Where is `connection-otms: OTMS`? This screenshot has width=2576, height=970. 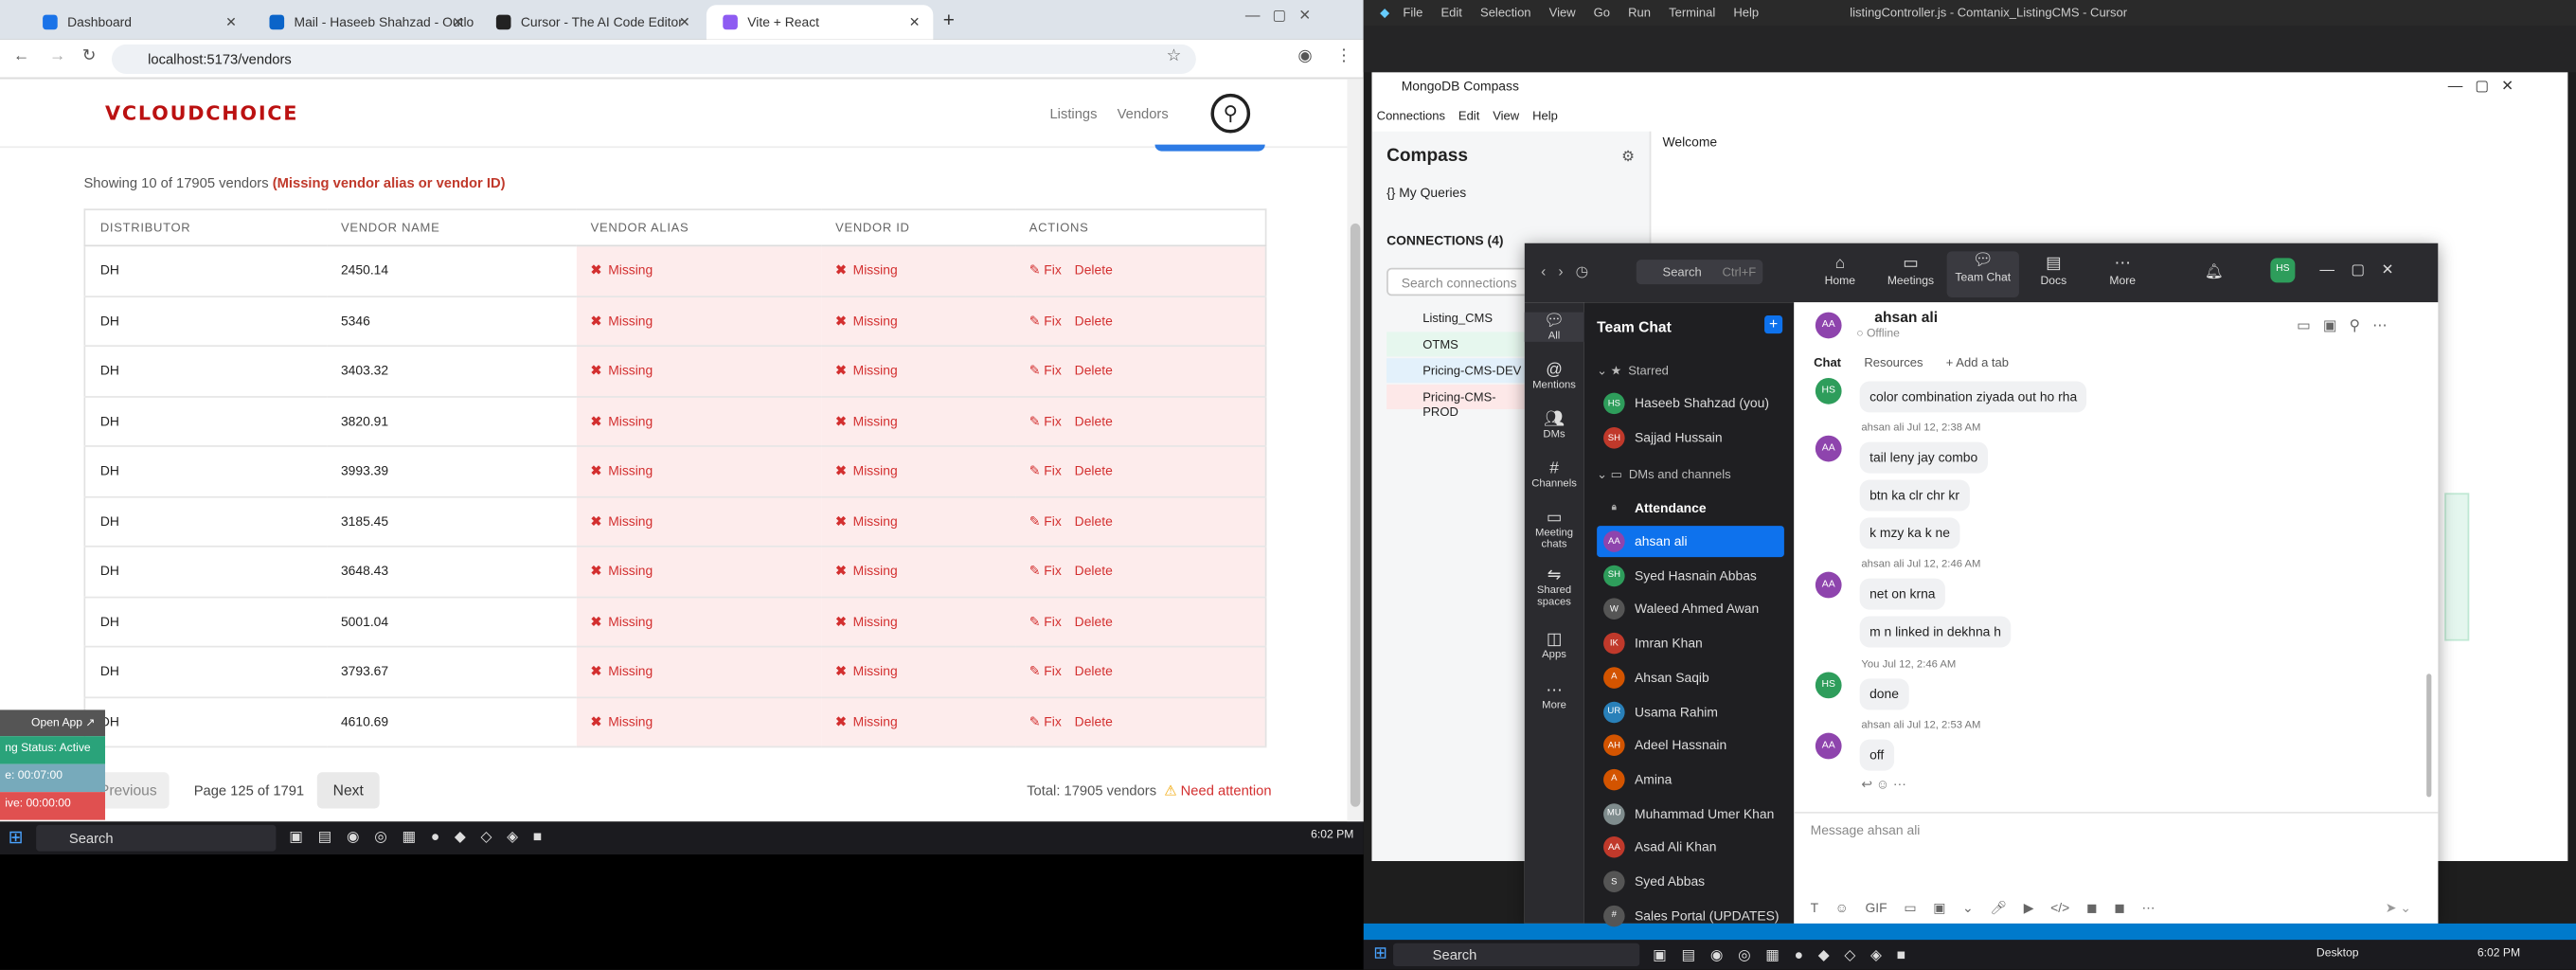 connection-otms: OTMS is located at coordinates (1457, 344).